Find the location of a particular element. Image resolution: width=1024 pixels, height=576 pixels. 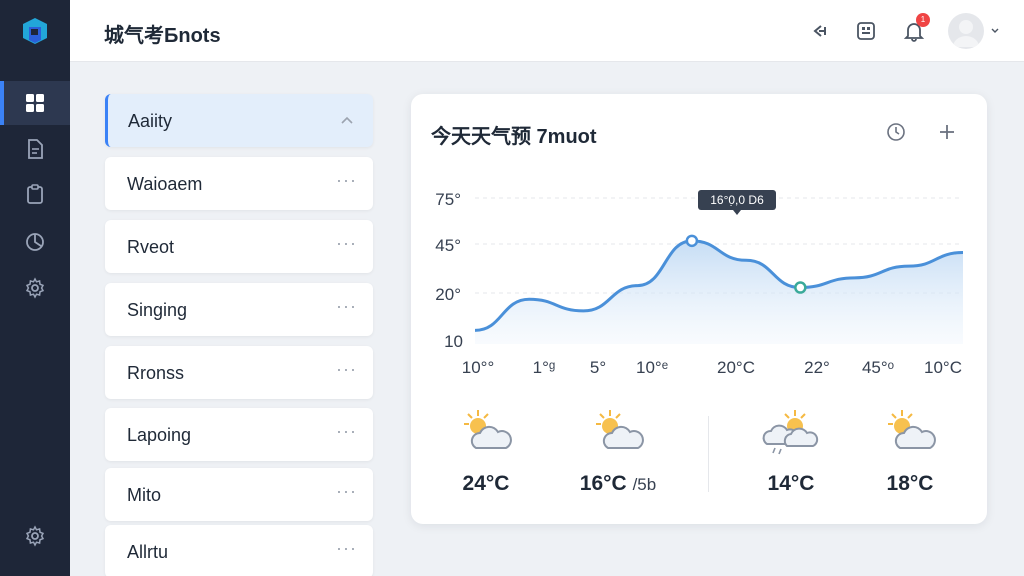

list-item-label: Rronss is located at coordinates (156, 373).